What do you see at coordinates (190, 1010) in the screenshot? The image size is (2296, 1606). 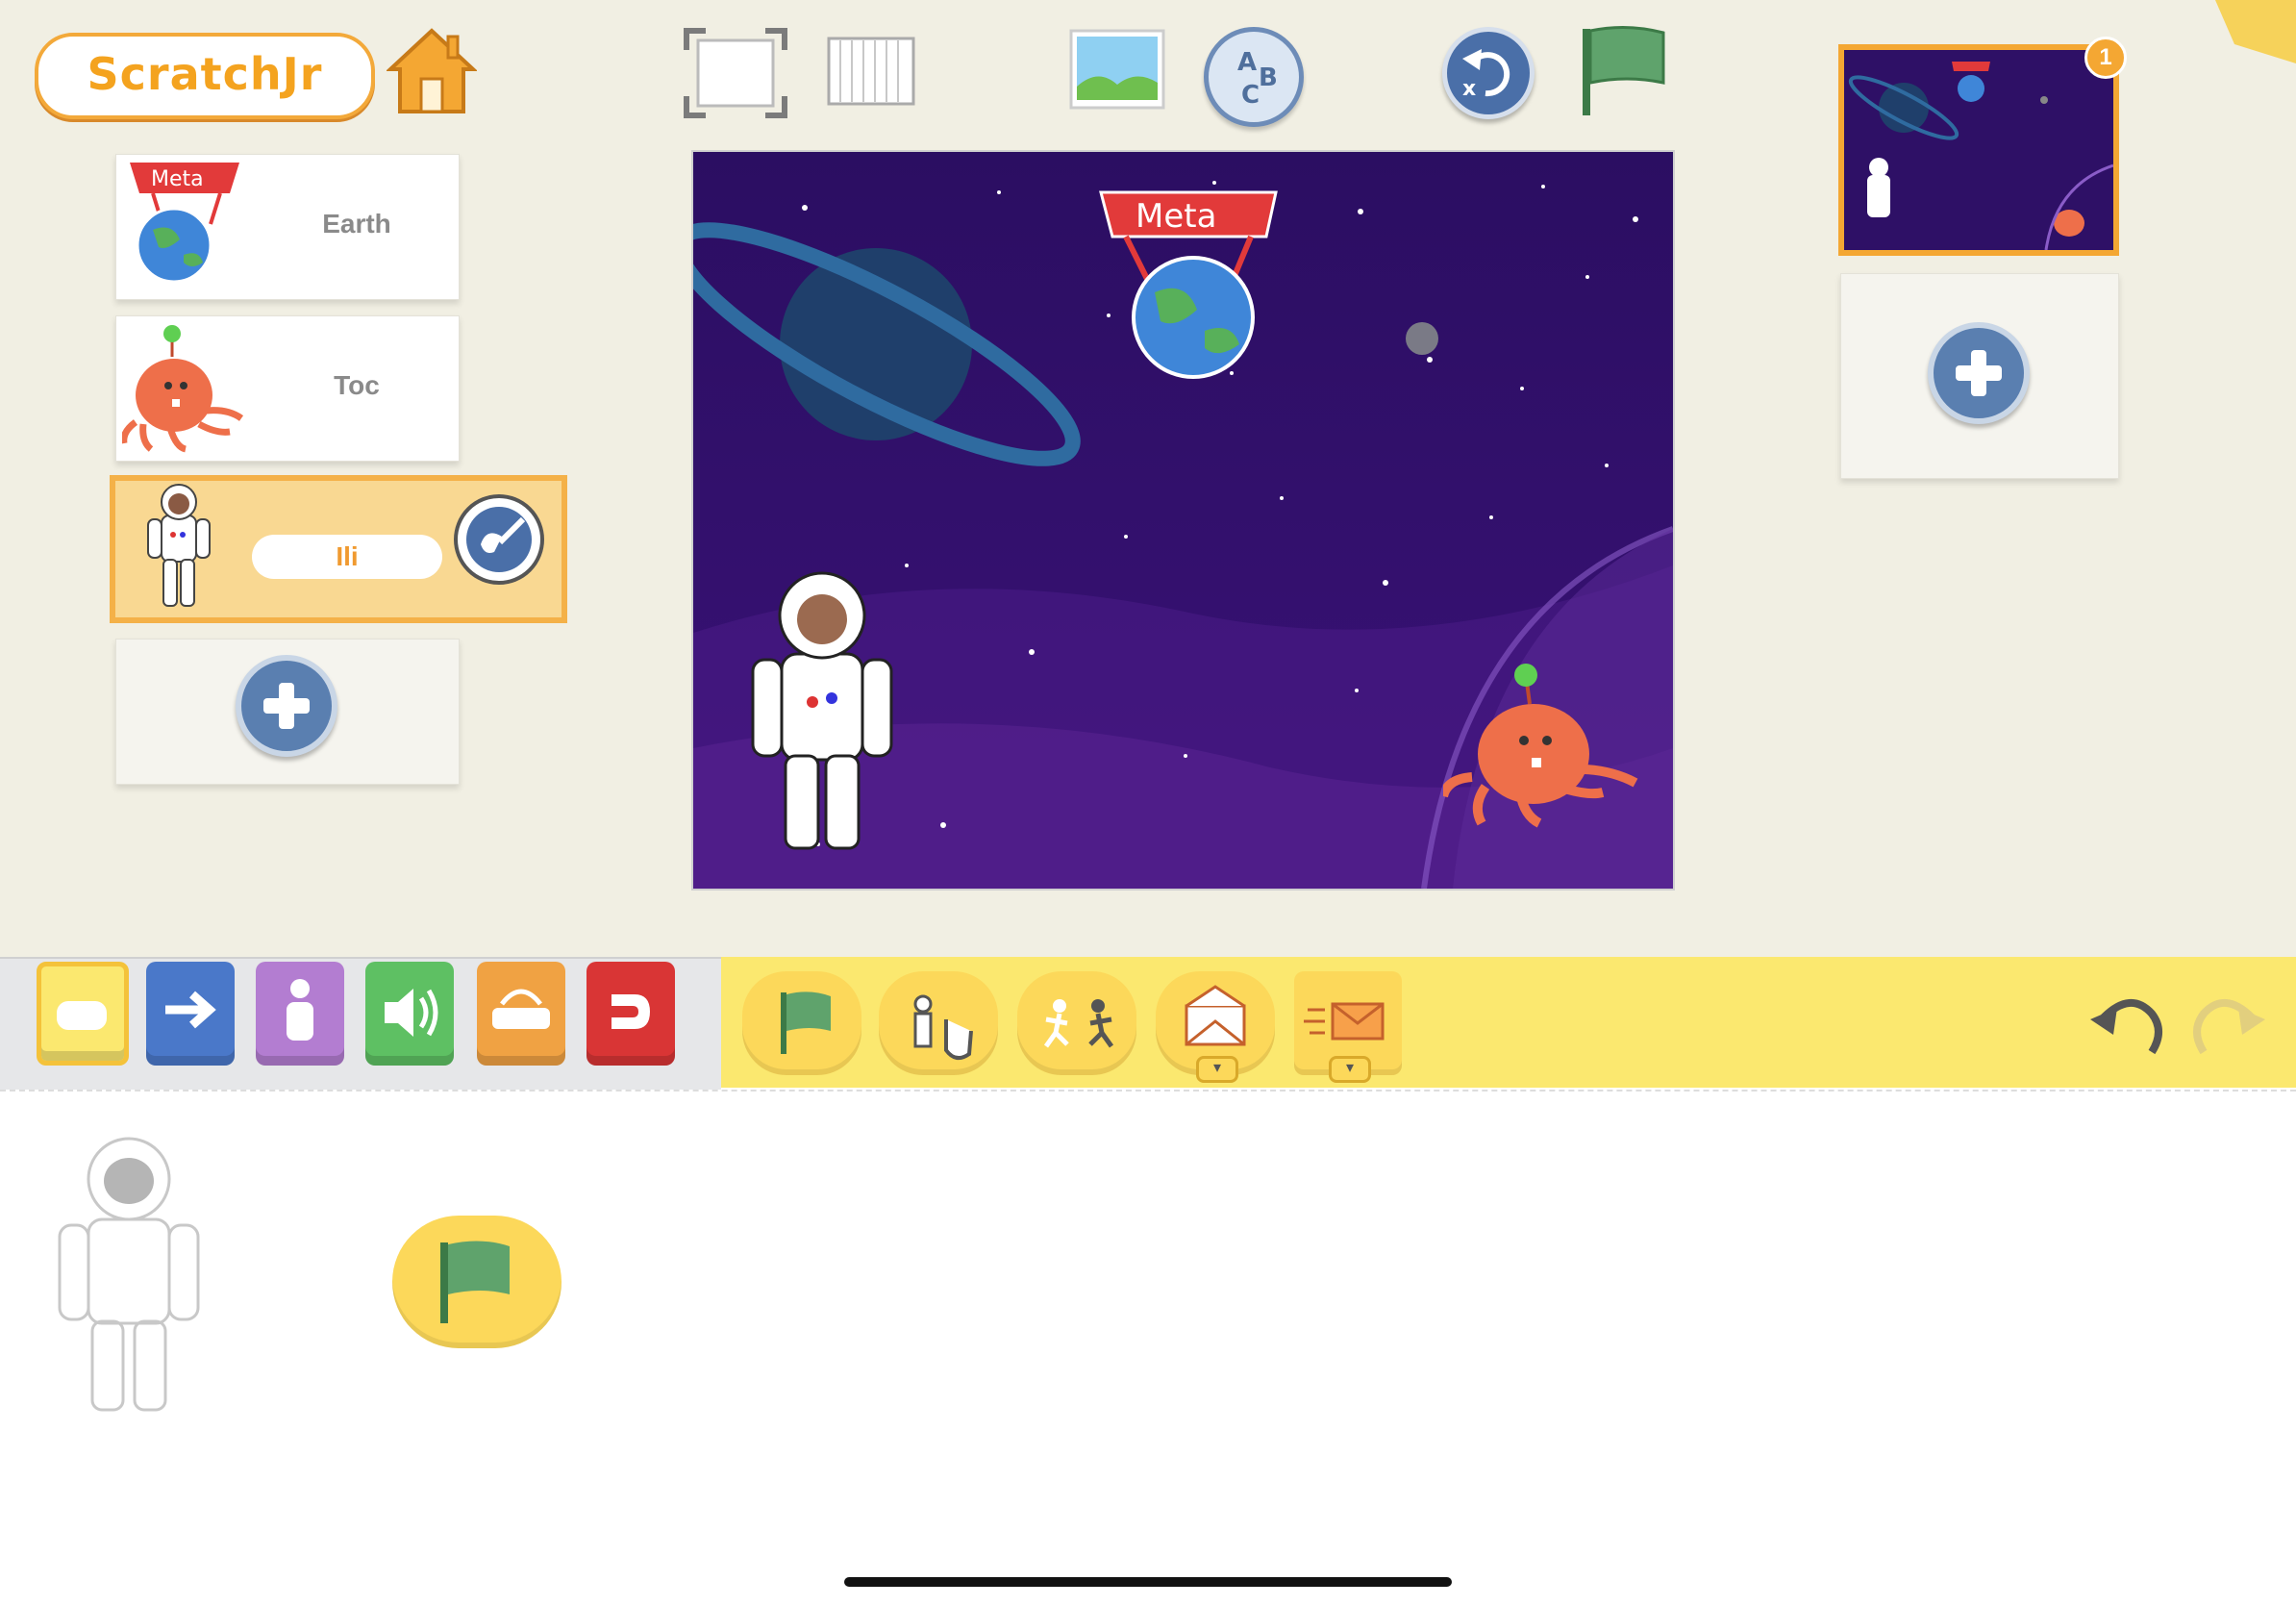 I see `arrow-right-icon` at bounding box center [190, 1010].